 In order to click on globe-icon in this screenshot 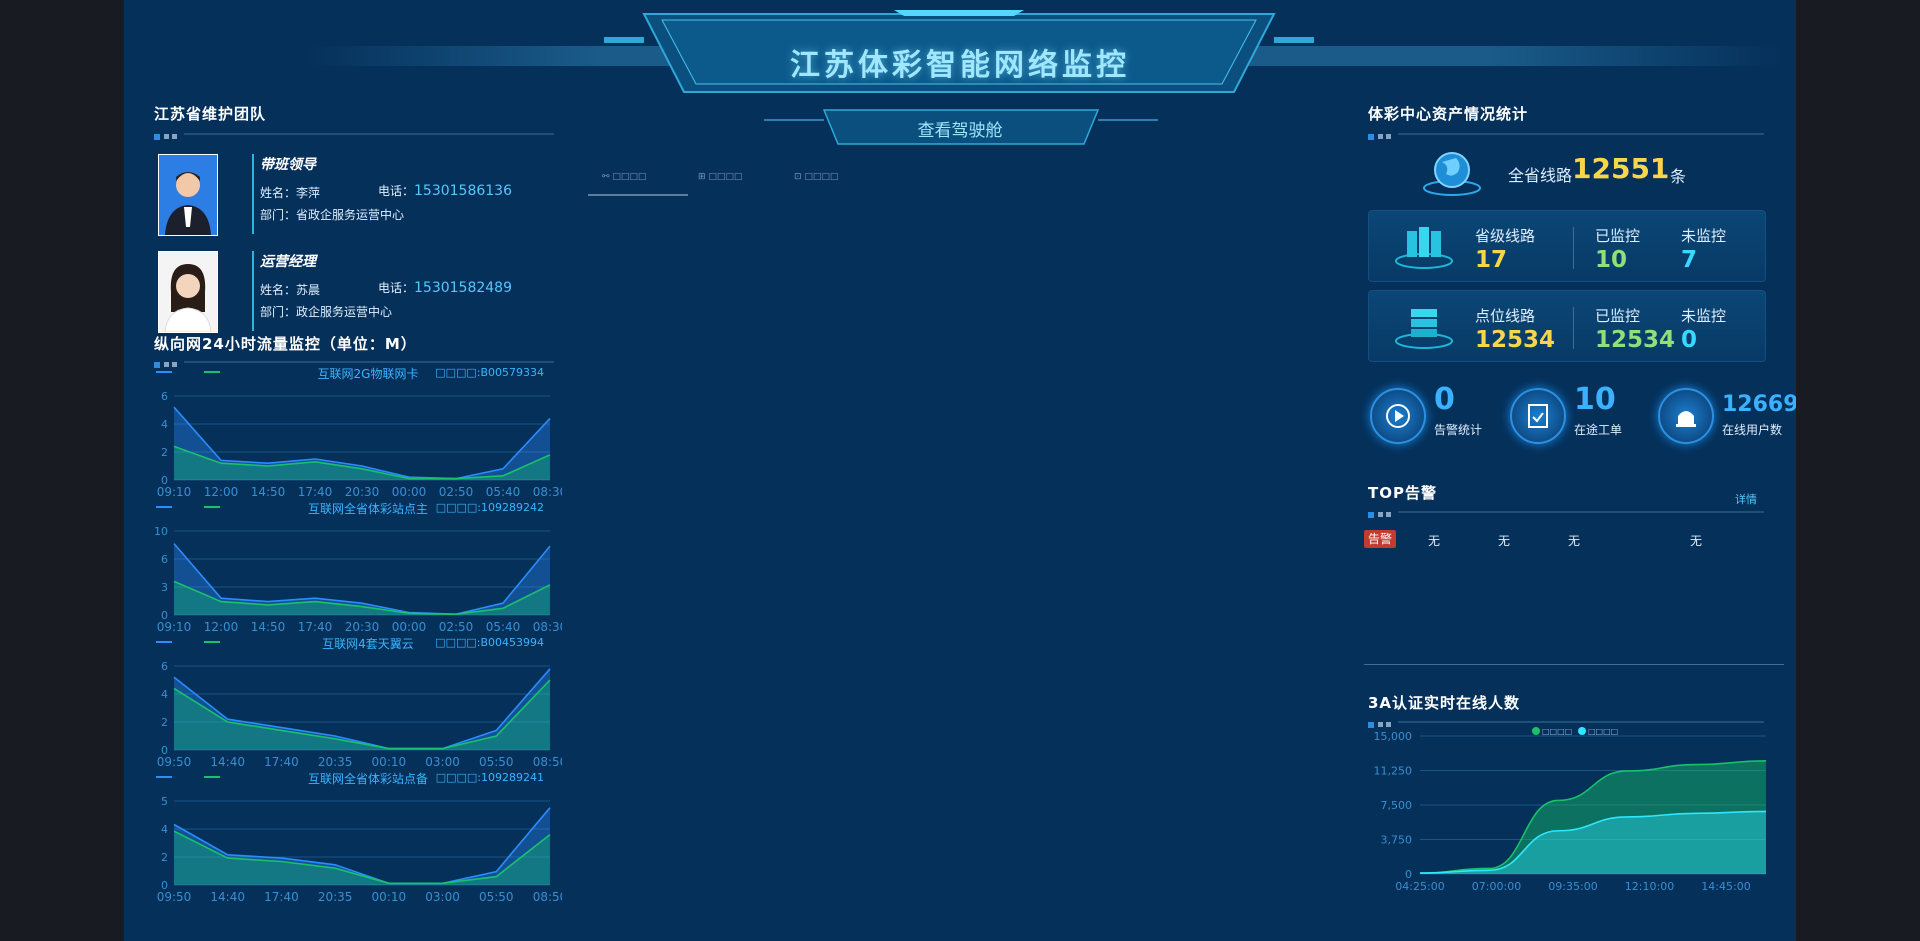, I will do `click(1452, 174)`.